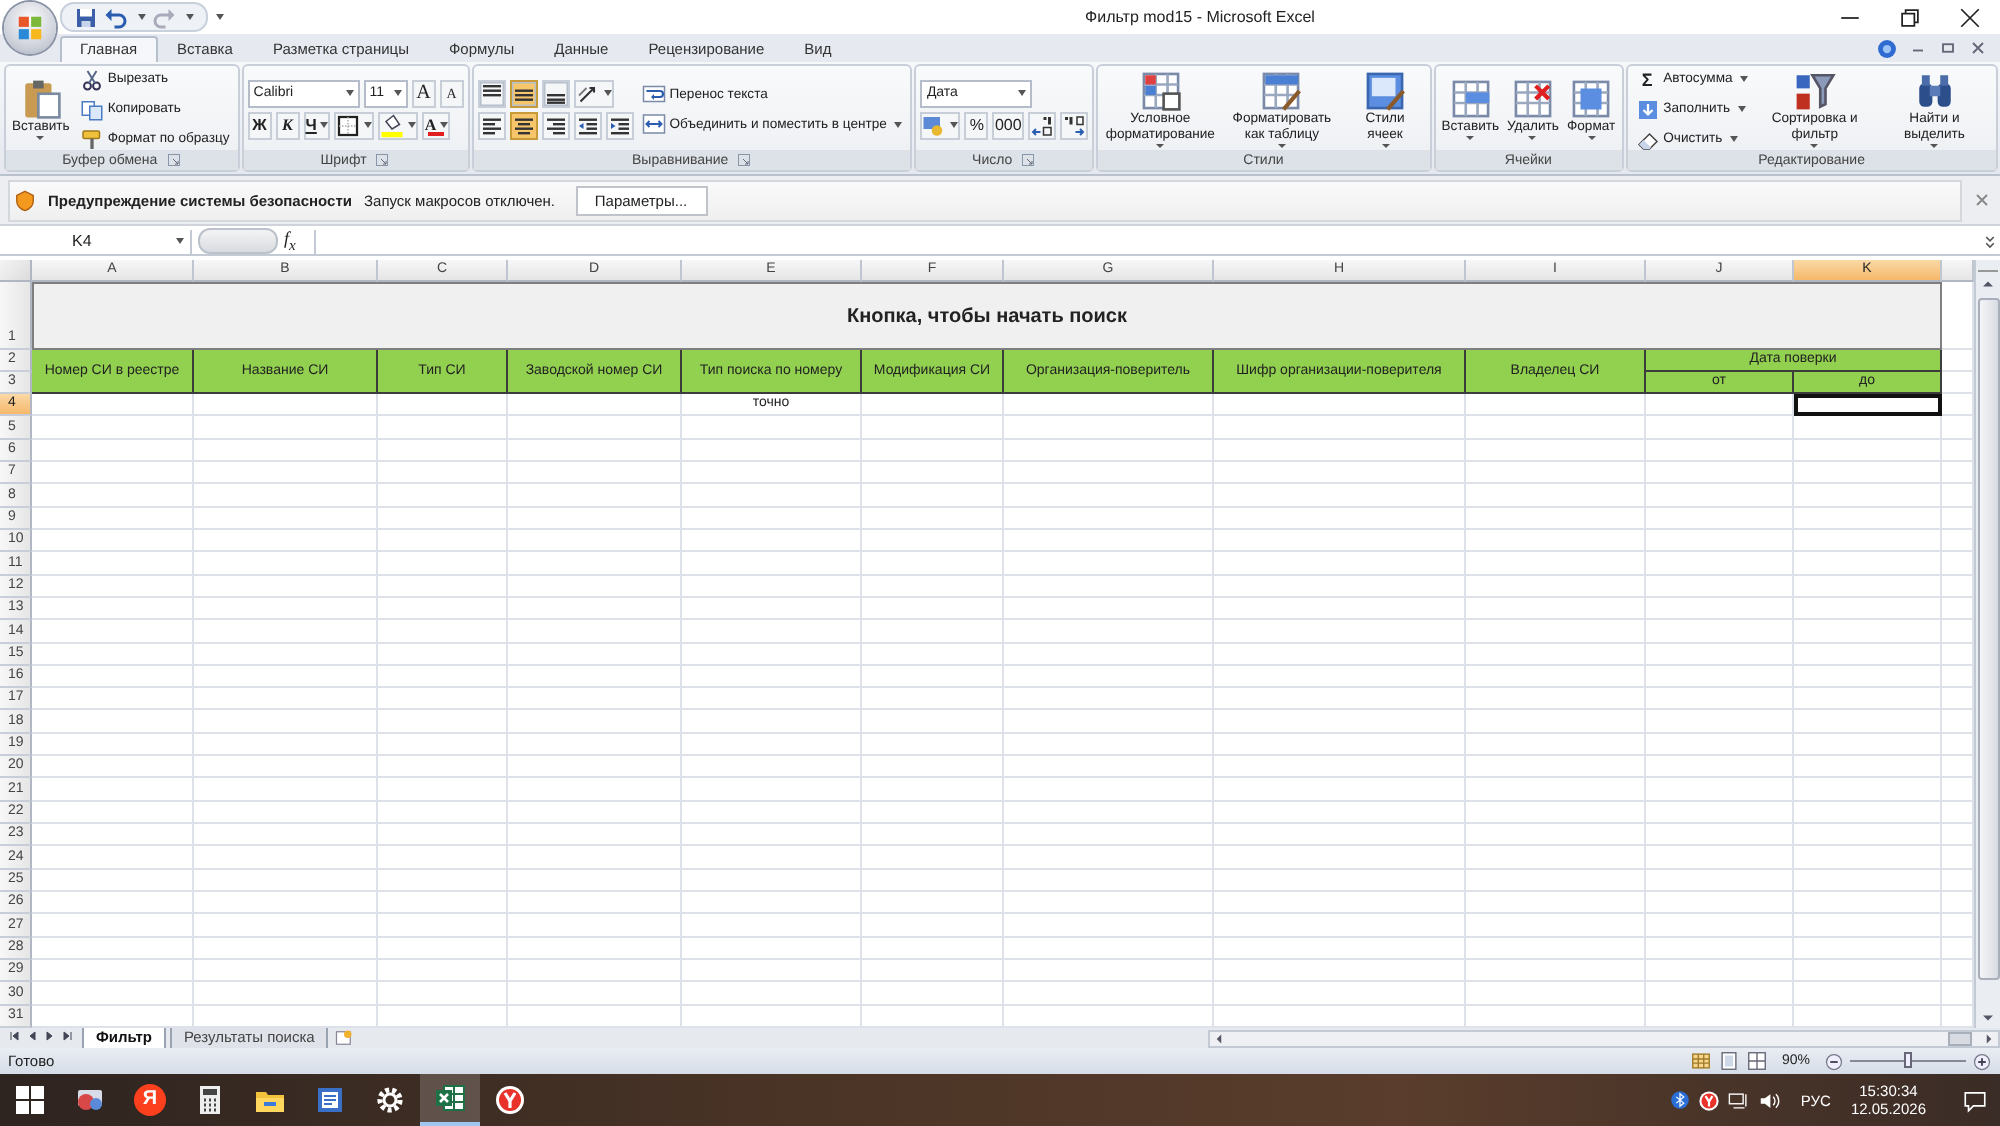  What do you see at coordinates (150, 1100) in the screenshot?
I see `taskbar-button: Я` at bounding box center [150, 1100].